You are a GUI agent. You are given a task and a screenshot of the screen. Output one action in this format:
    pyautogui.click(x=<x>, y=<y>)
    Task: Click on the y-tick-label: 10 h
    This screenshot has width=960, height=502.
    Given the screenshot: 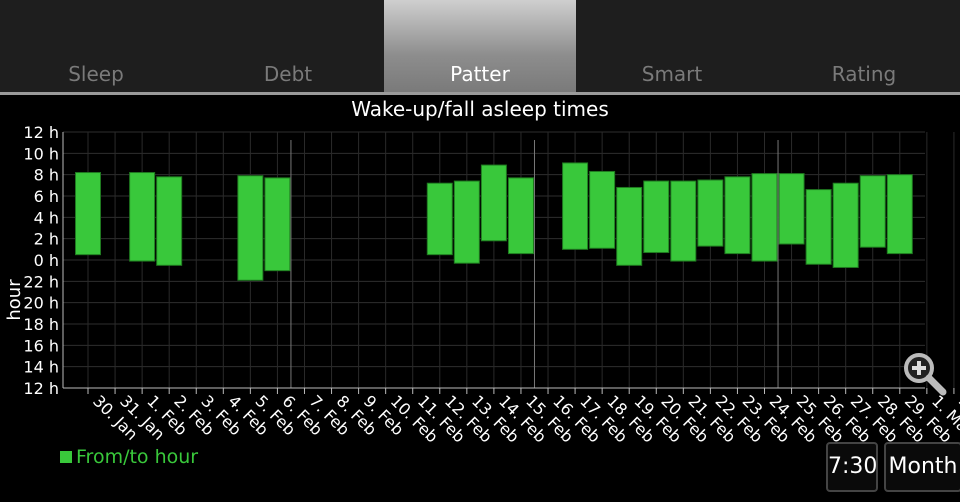 What is the action you would take?
    pyautogui.click(x=41, y=153)
    